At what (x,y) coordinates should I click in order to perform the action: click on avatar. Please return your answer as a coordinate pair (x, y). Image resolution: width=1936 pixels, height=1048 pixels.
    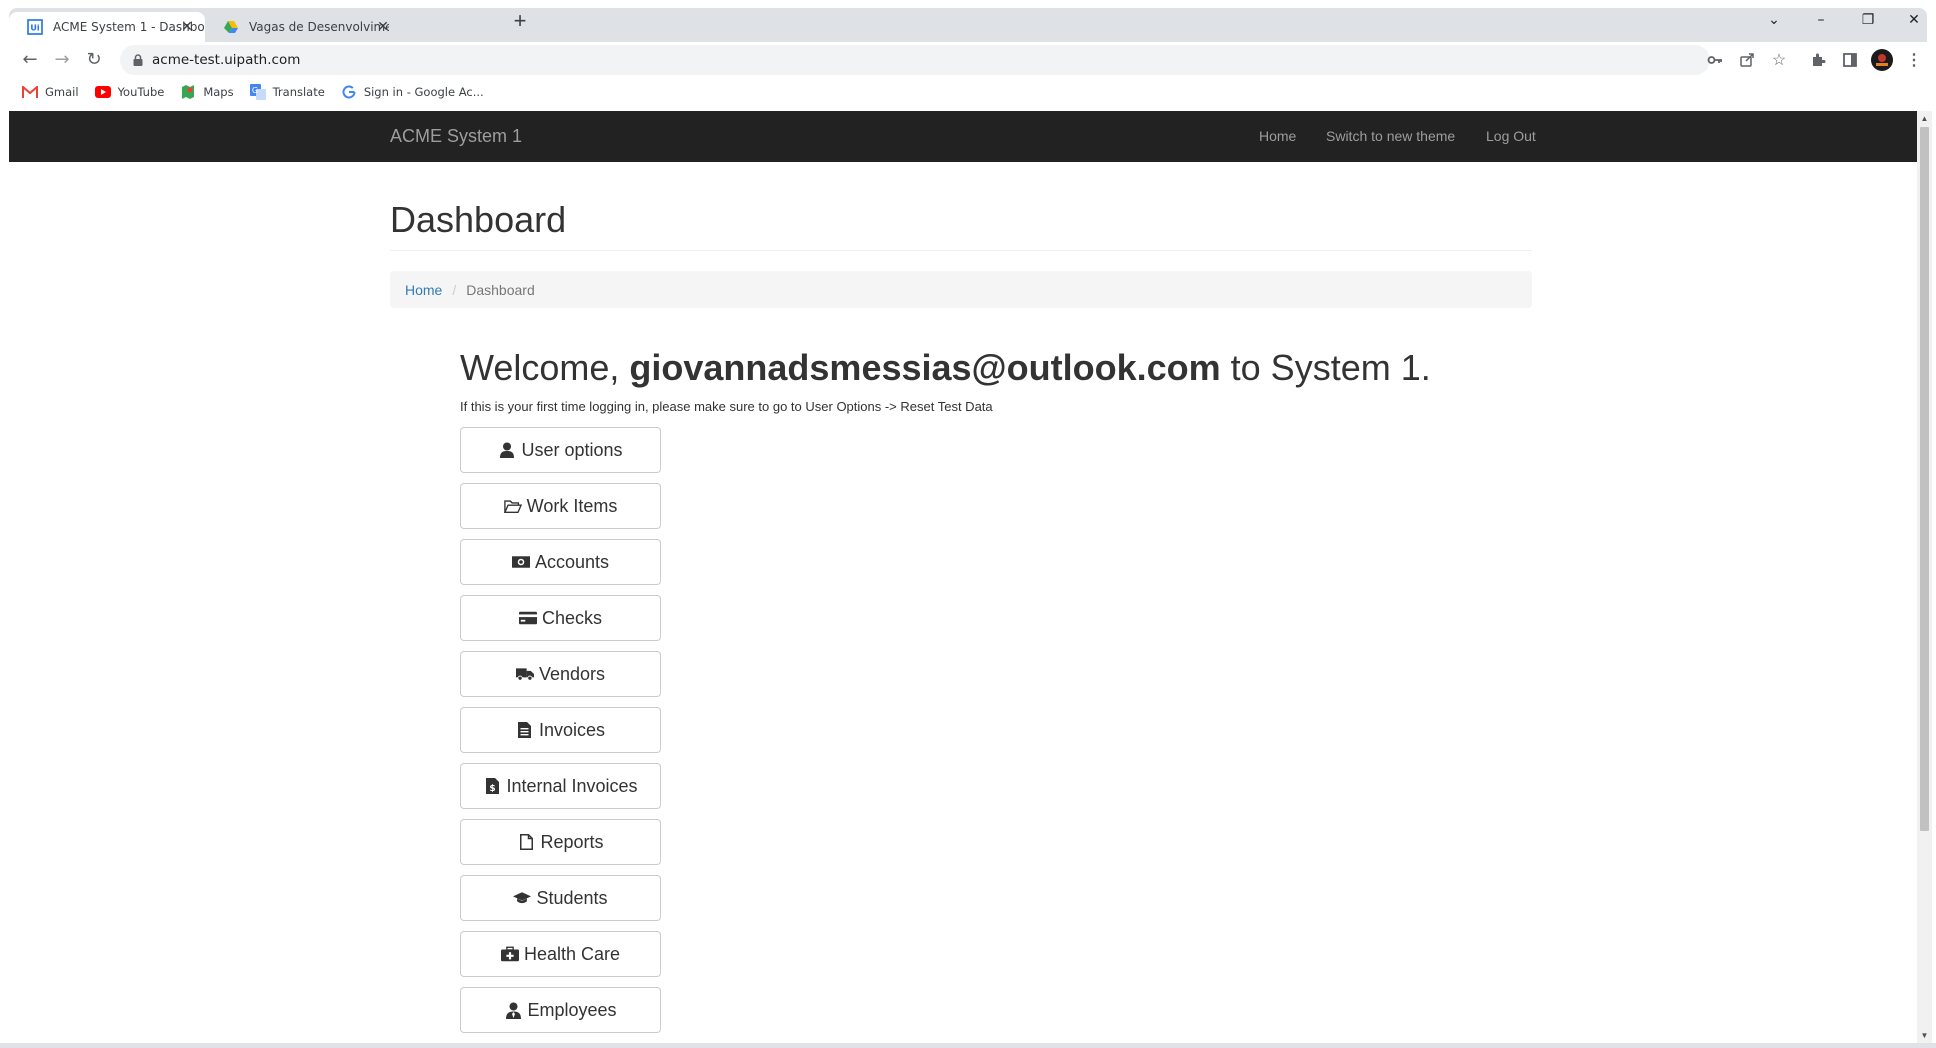
    Looking at the image, I should click on (1882, 60).